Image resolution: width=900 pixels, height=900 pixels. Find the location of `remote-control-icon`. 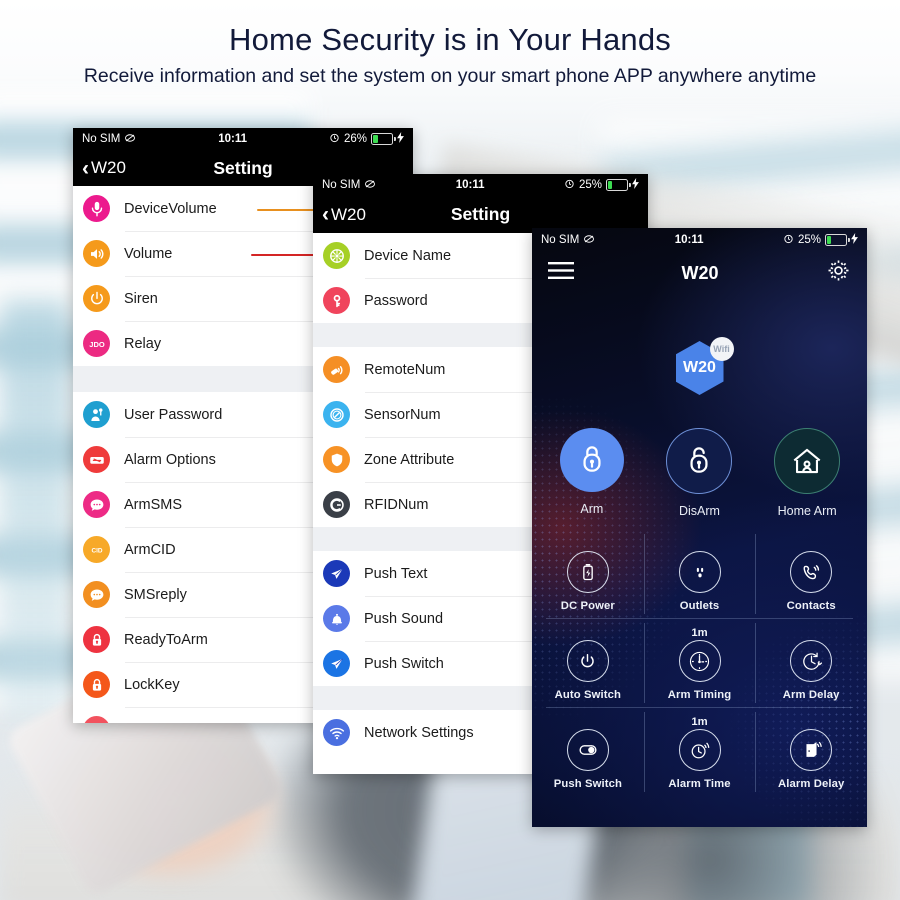

remote-control-icon is located at coordinates (336, 369).